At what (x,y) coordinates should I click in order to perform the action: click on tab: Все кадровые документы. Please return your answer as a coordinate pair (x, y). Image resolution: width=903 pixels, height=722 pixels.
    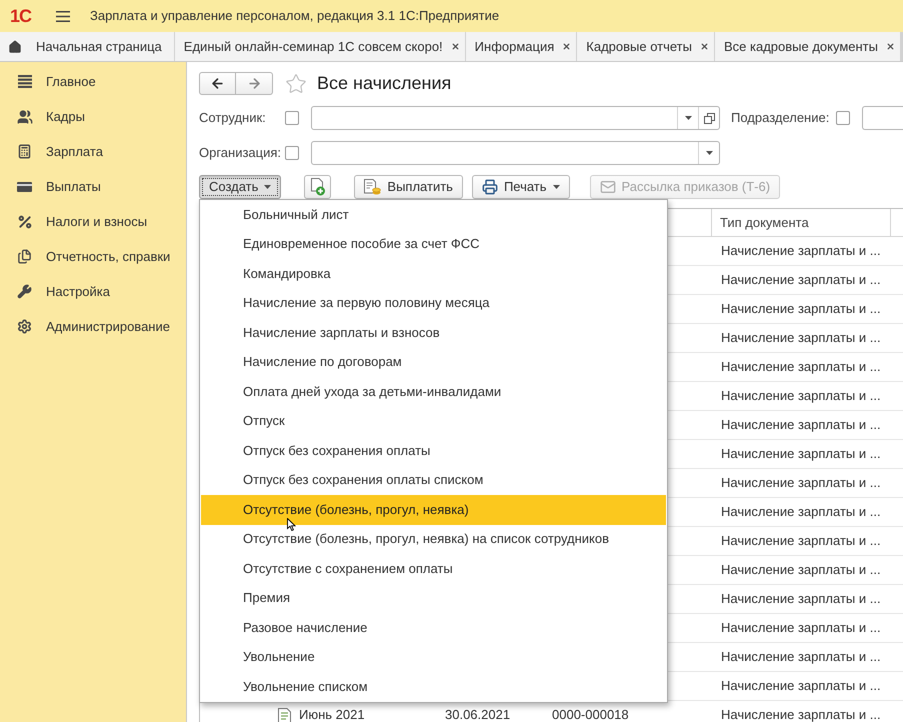
    Looking at the image, I should click on (807, 46).